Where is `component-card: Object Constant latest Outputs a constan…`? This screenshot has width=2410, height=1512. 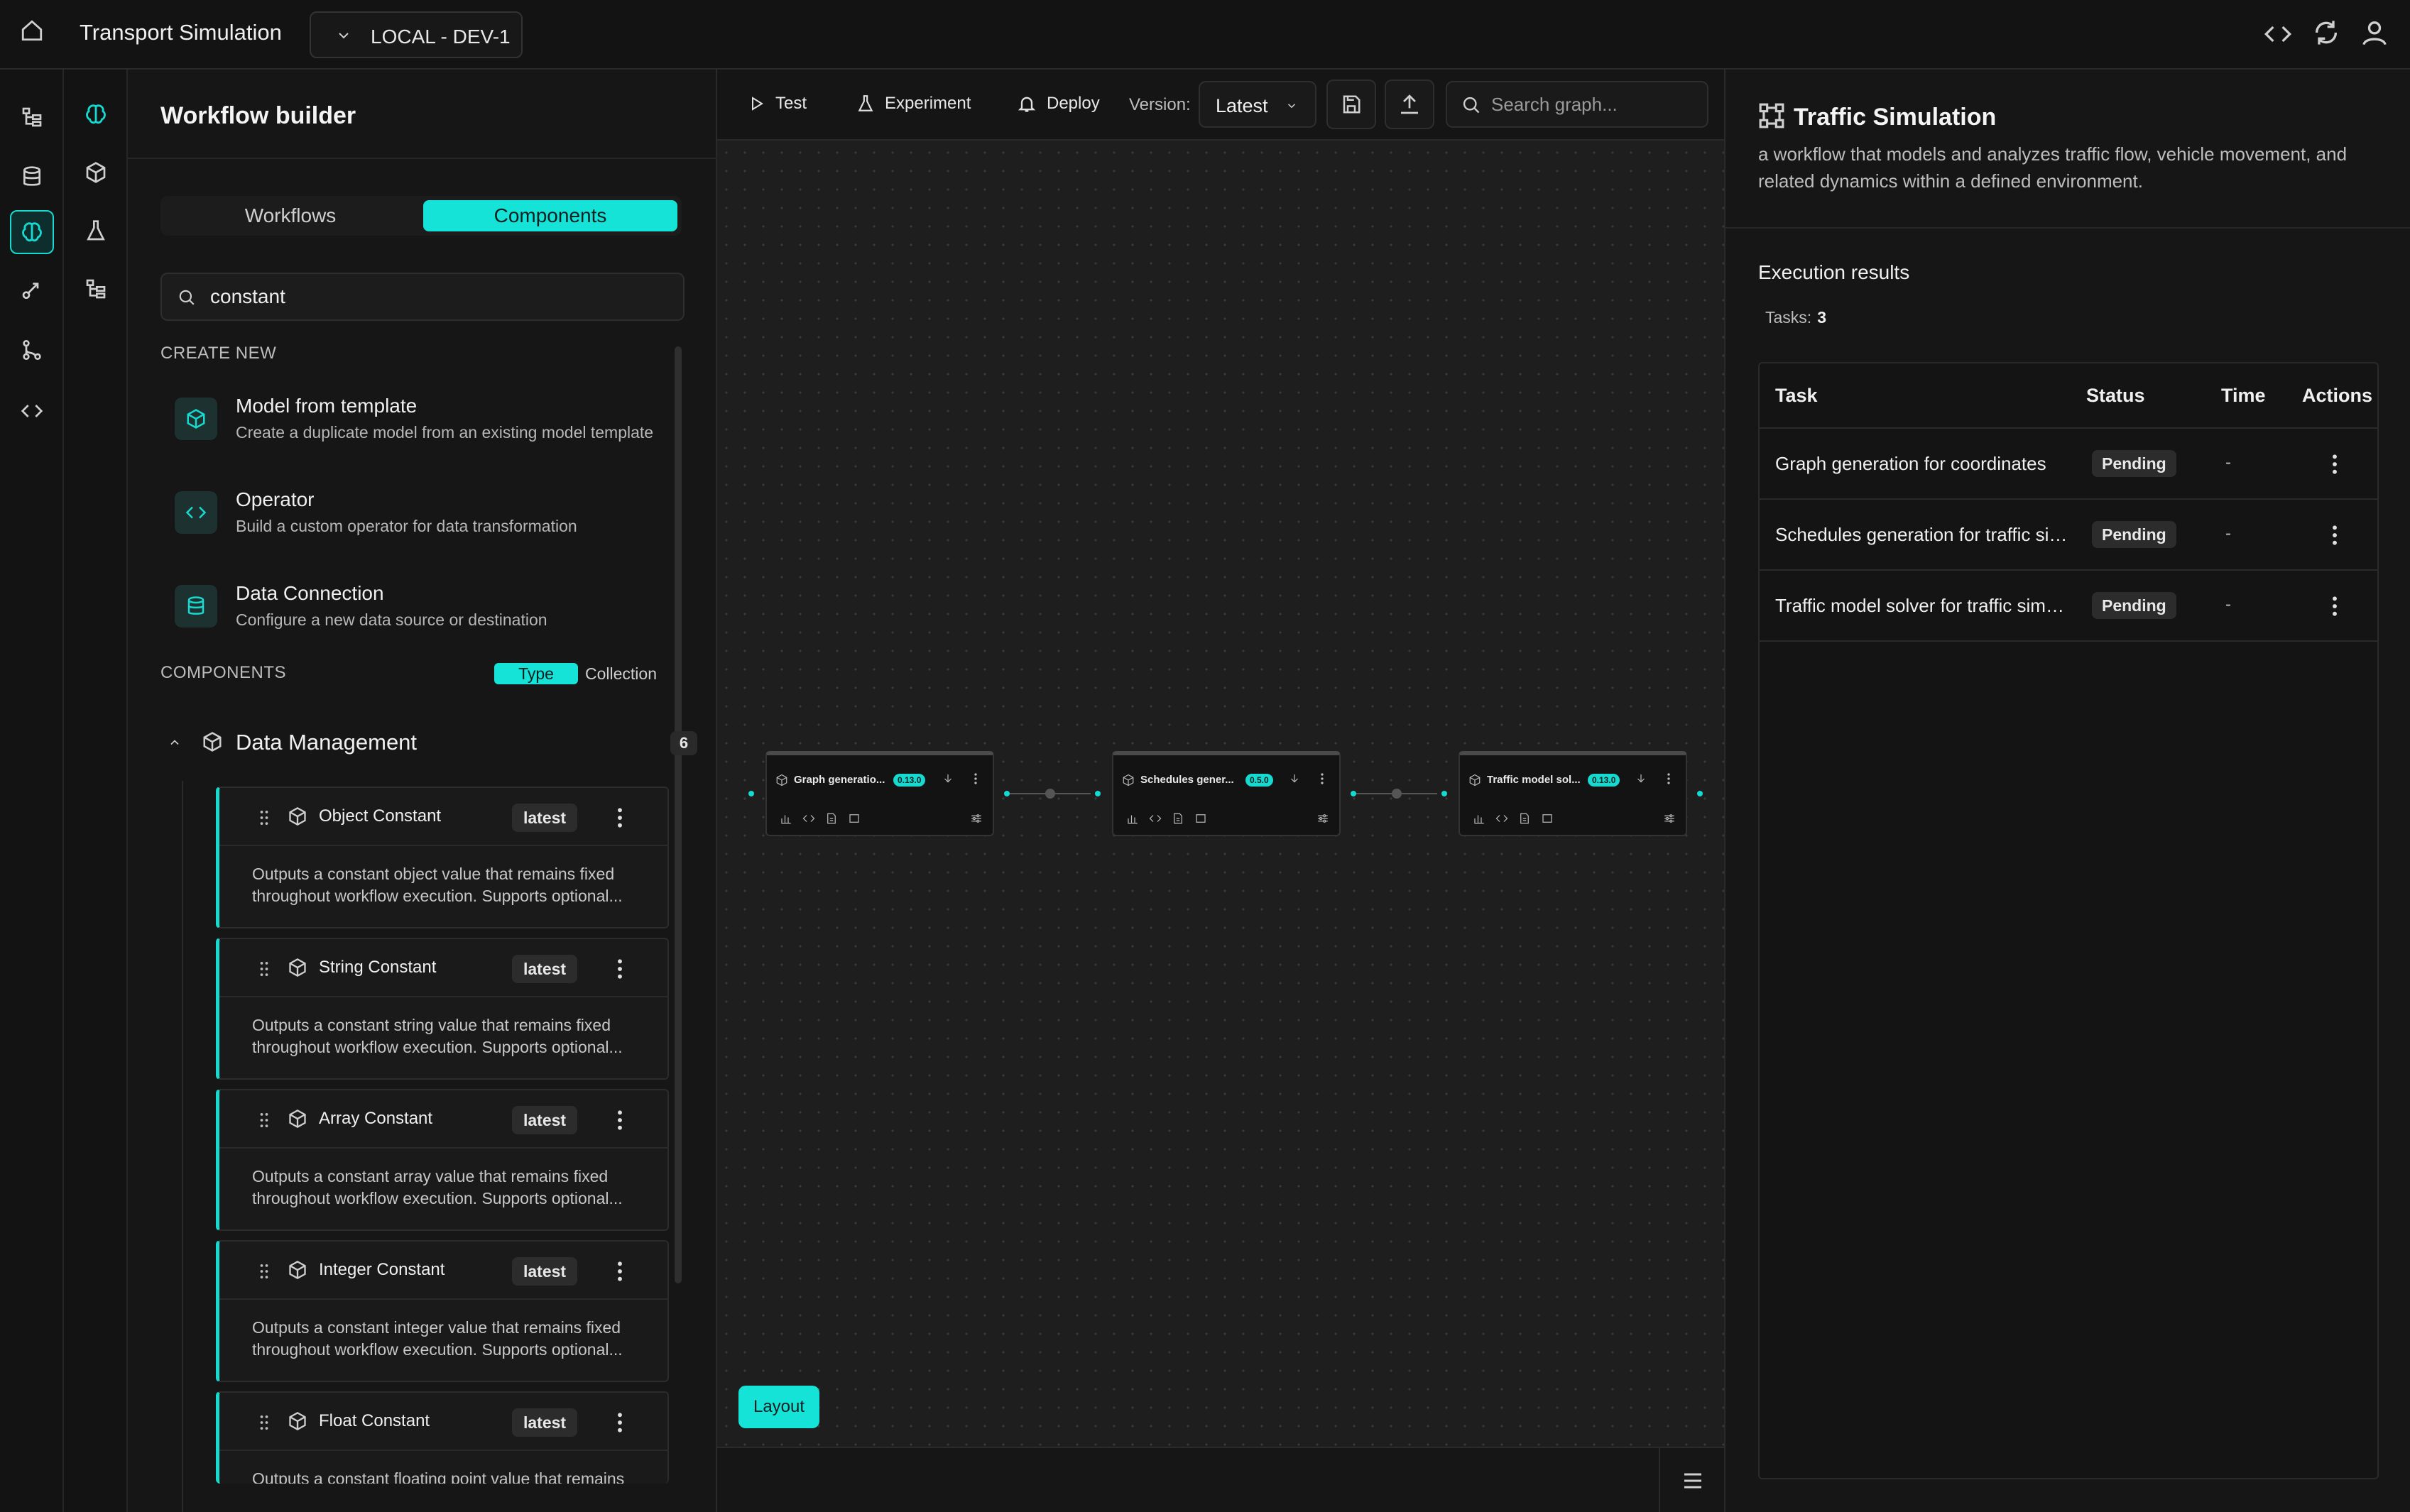 component-card: Object Constant latest Outputs a constan… is located at coordinates (442, 857).